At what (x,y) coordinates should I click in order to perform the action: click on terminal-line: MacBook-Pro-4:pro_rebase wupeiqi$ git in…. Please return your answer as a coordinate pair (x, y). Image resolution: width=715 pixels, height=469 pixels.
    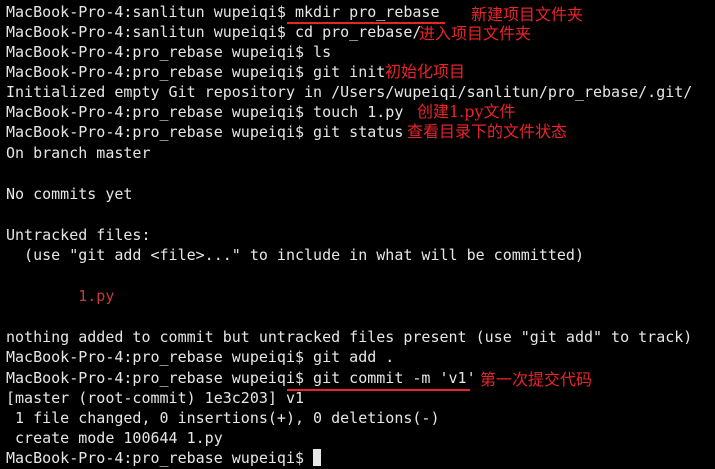
    Looking at the image, I should click on (196, 72).